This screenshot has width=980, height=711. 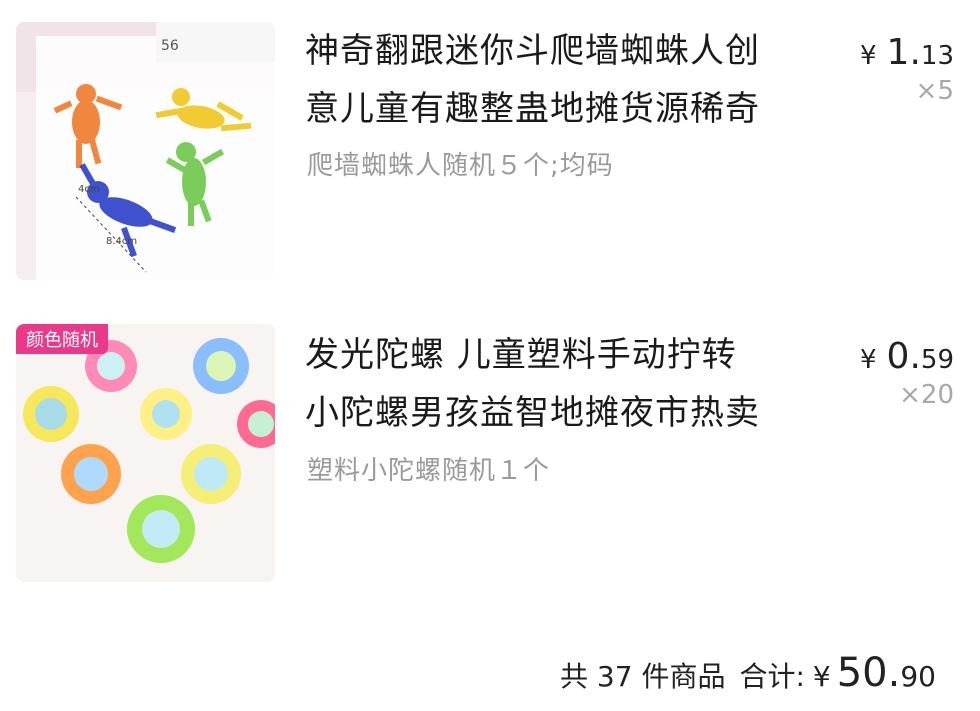 I want to click on total-label: 合计:, so click(x=772, y=676).